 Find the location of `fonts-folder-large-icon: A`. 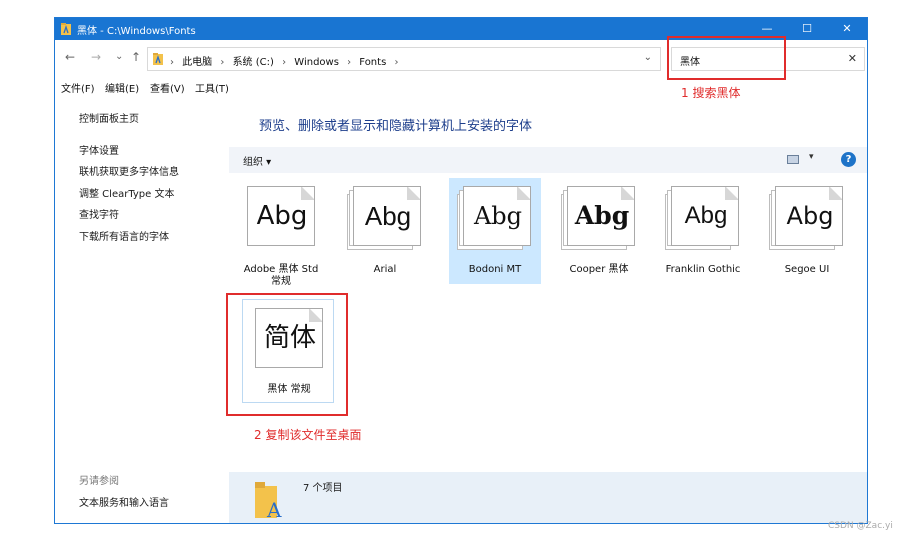

fonts-folder-large-icon: A is located at coordinates (268, 501).